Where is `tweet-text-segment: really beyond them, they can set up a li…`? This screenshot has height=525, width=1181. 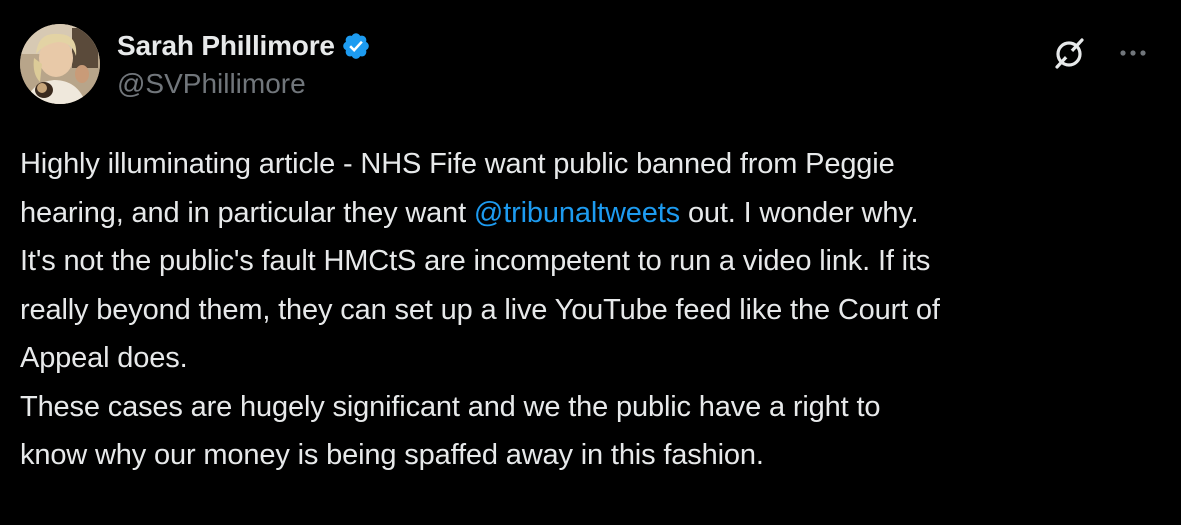
tweet-text-segment: really beyond them, they can set up a li… is located at coordinates (480, 309).